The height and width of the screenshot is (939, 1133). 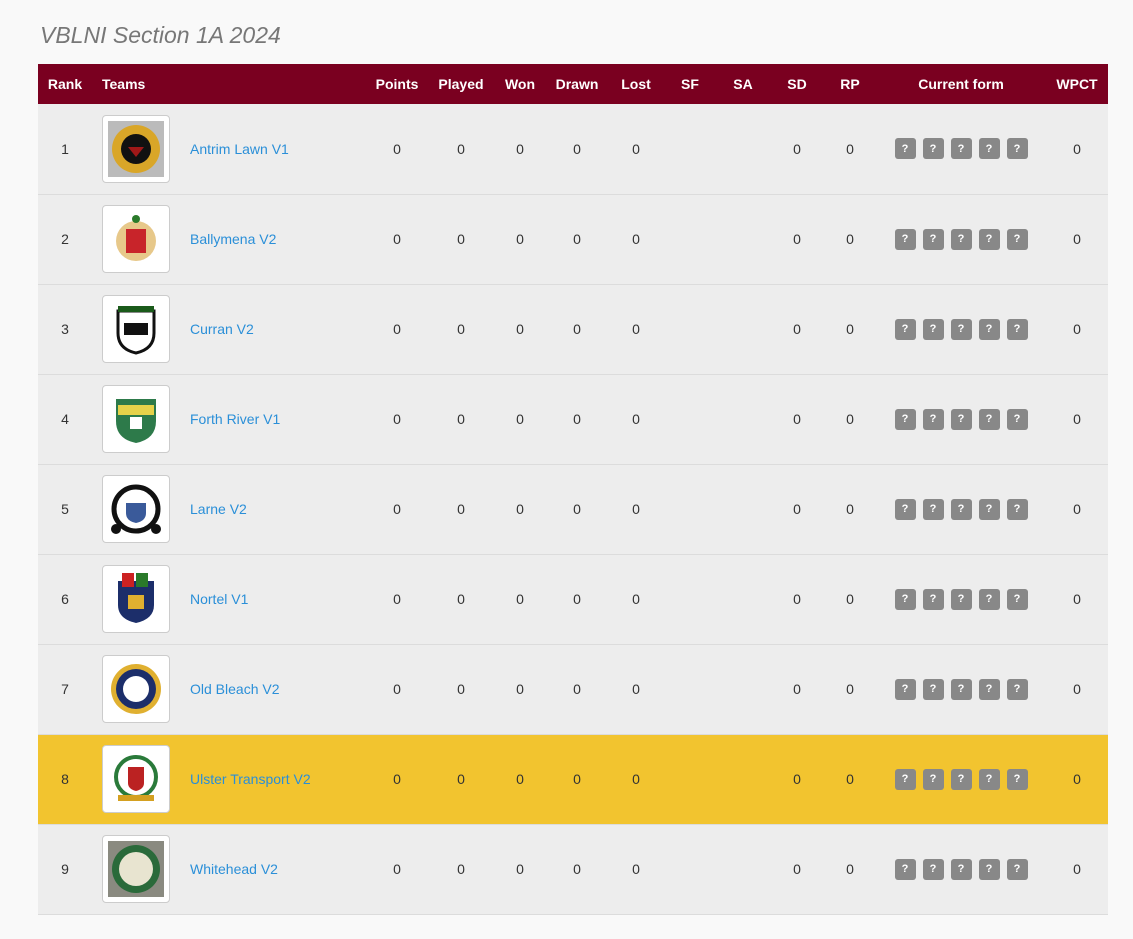 What do you see at coordinates (850, 148) in the screenshot?
I see `rp-cell: 0` at bounding box center [850, 148].